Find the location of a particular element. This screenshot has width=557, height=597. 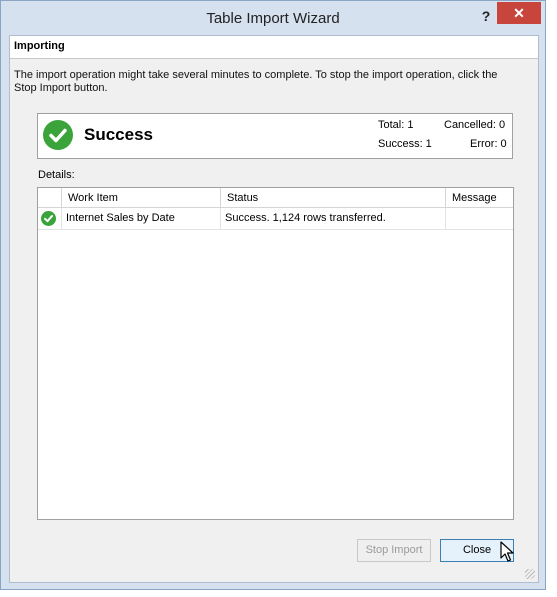

column-header-icon is located at coordinates (50, 198).